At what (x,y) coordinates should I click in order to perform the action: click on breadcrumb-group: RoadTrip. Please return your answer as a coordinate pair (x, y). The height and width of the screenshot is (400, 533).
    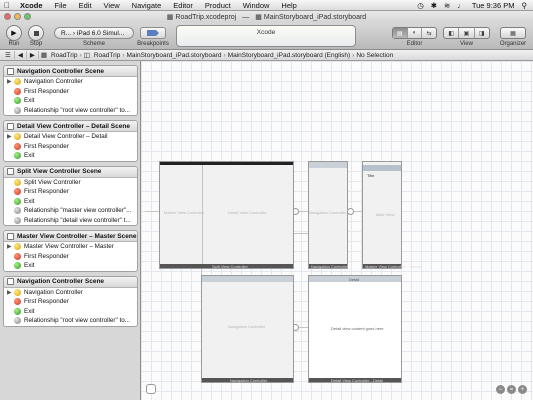
    Looking at the image, I should click on (107, 55).